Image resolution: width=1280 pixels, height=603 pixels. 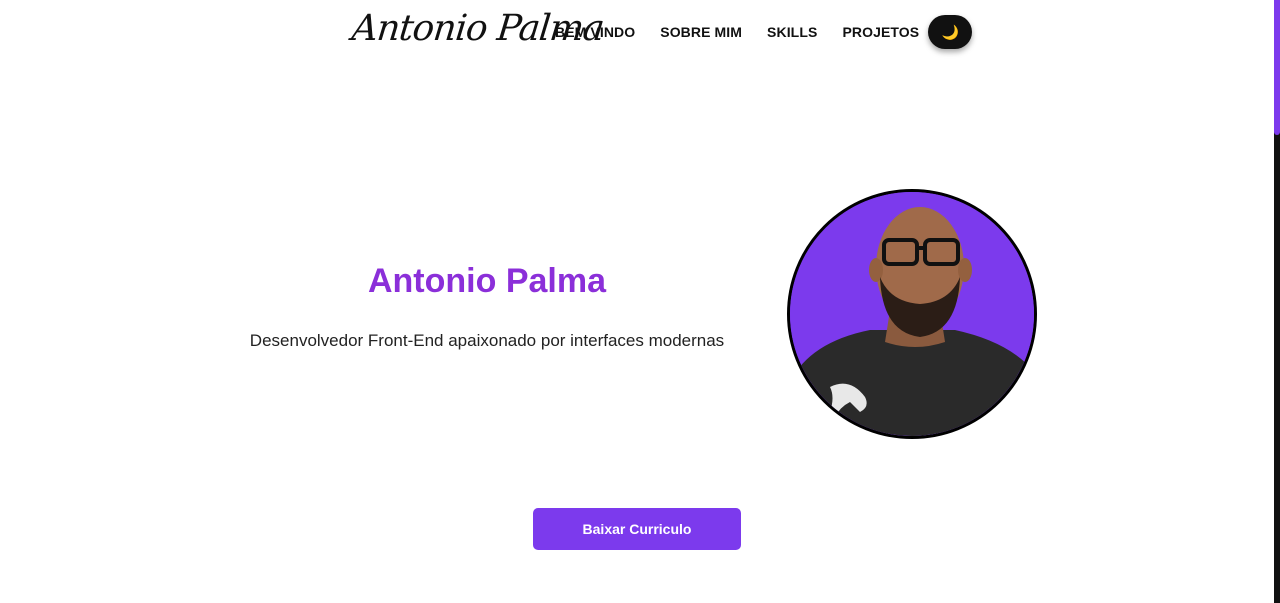 I want to click on download-cv-button: Baixar Curriculo, so click(x=637, y=529).